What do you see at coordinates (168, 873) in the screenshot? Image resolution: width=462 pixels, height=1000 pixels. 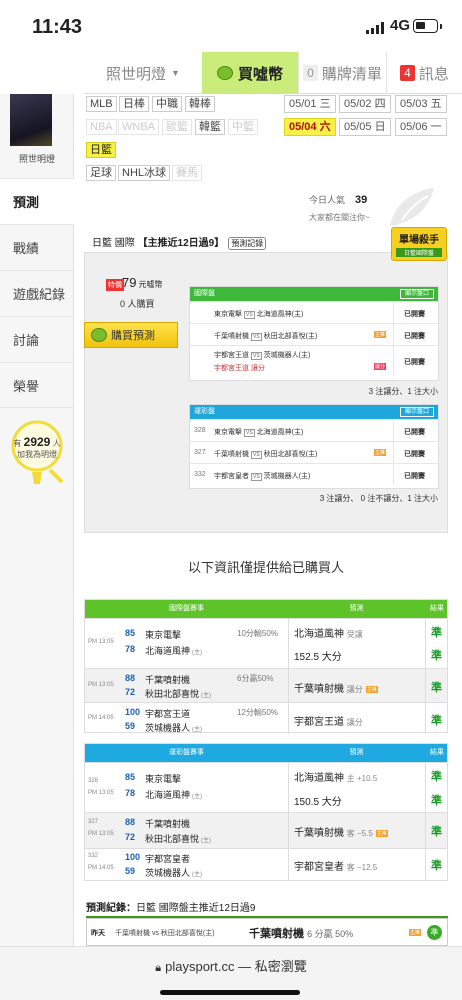 I see `team-name: 茨城機器人` at bounding box center [168, 873].